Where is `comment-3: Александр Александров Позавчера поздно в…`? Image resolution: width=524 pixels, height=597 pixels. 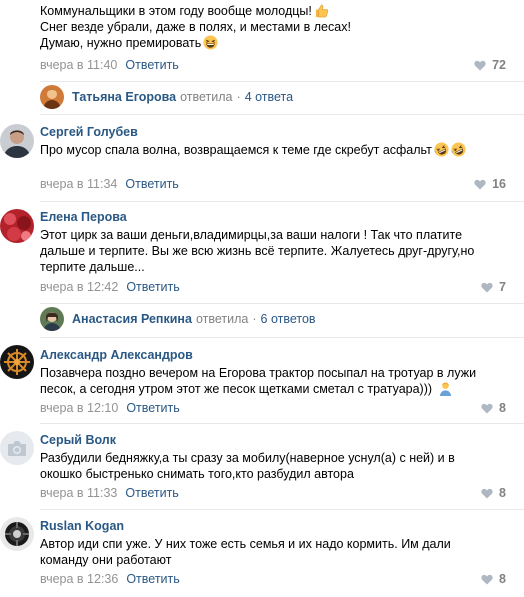
comment-3: Александр Александров Позавчера поздно в… is located at coordinates (262, 381).